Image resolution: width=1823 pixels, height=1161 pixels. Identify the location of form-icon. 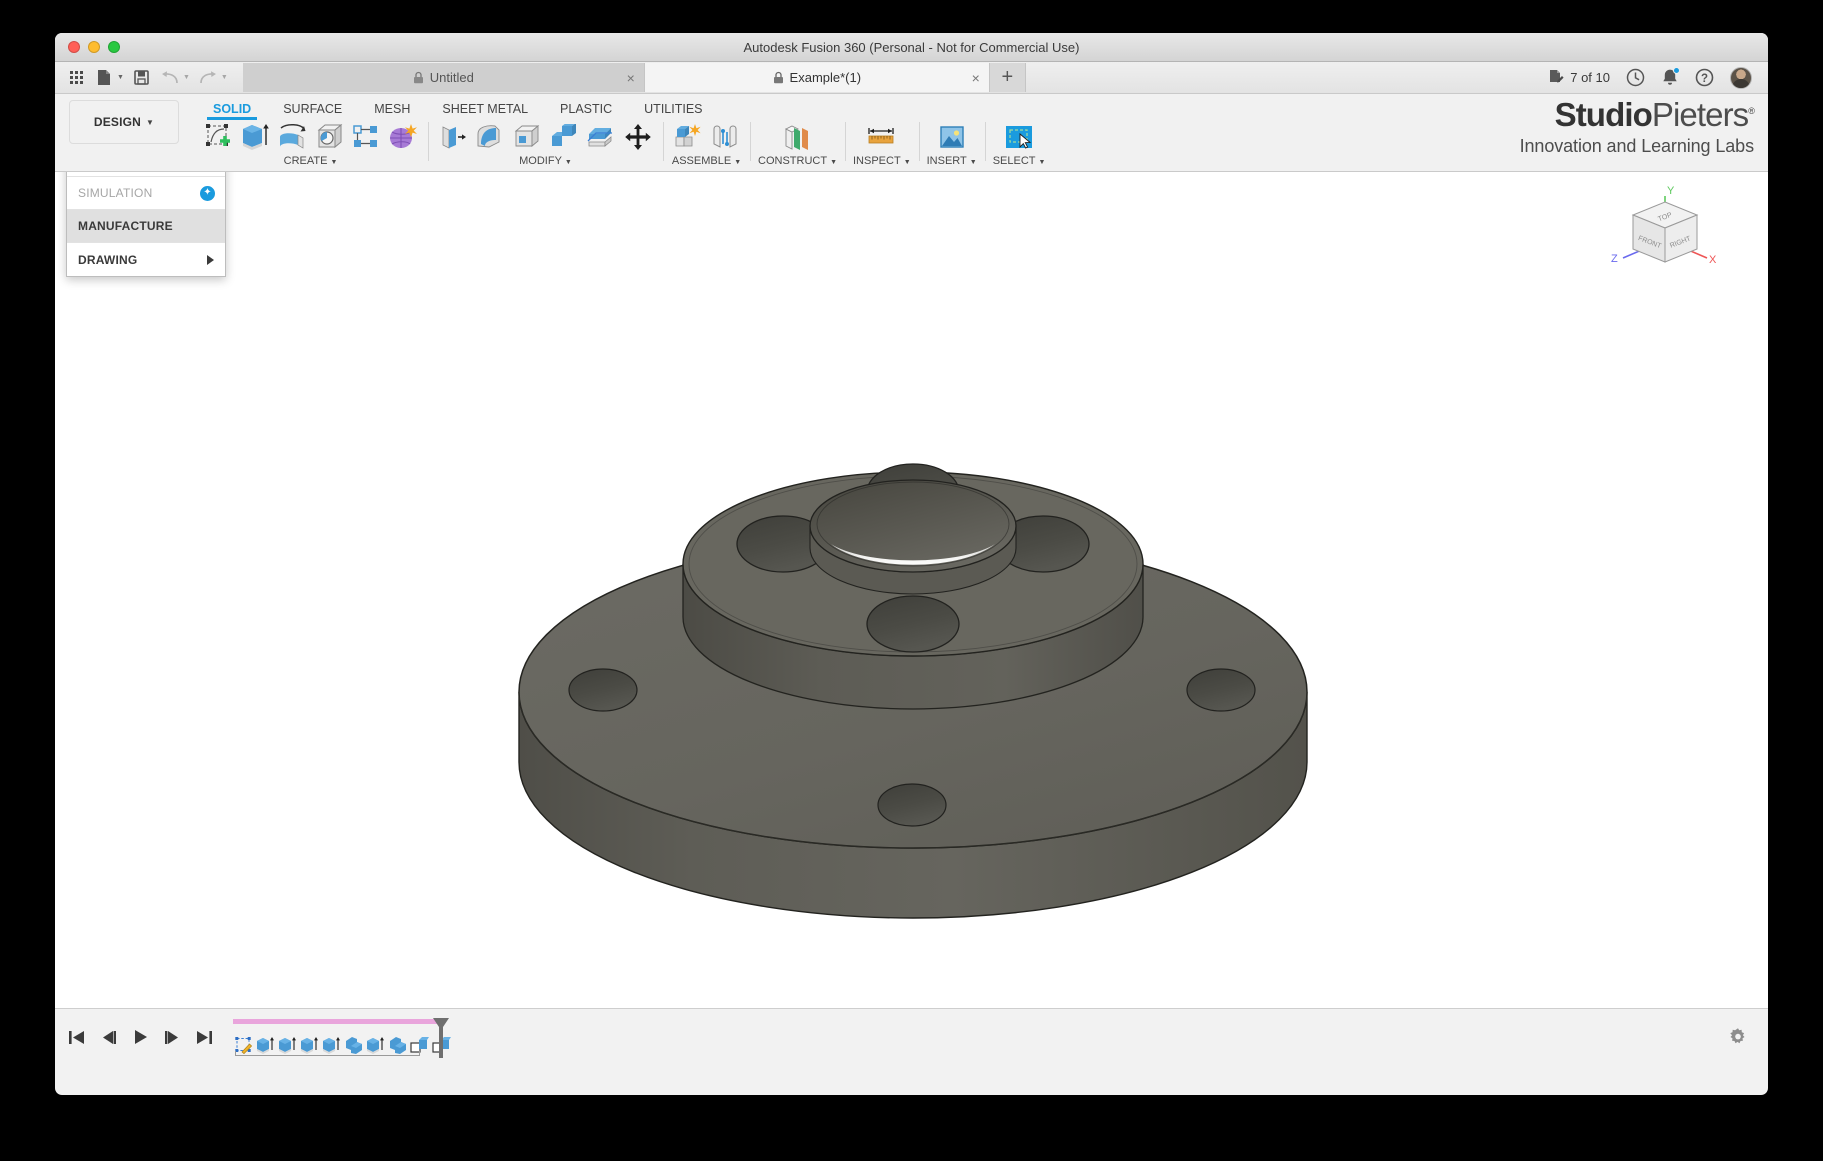
(403, 137).